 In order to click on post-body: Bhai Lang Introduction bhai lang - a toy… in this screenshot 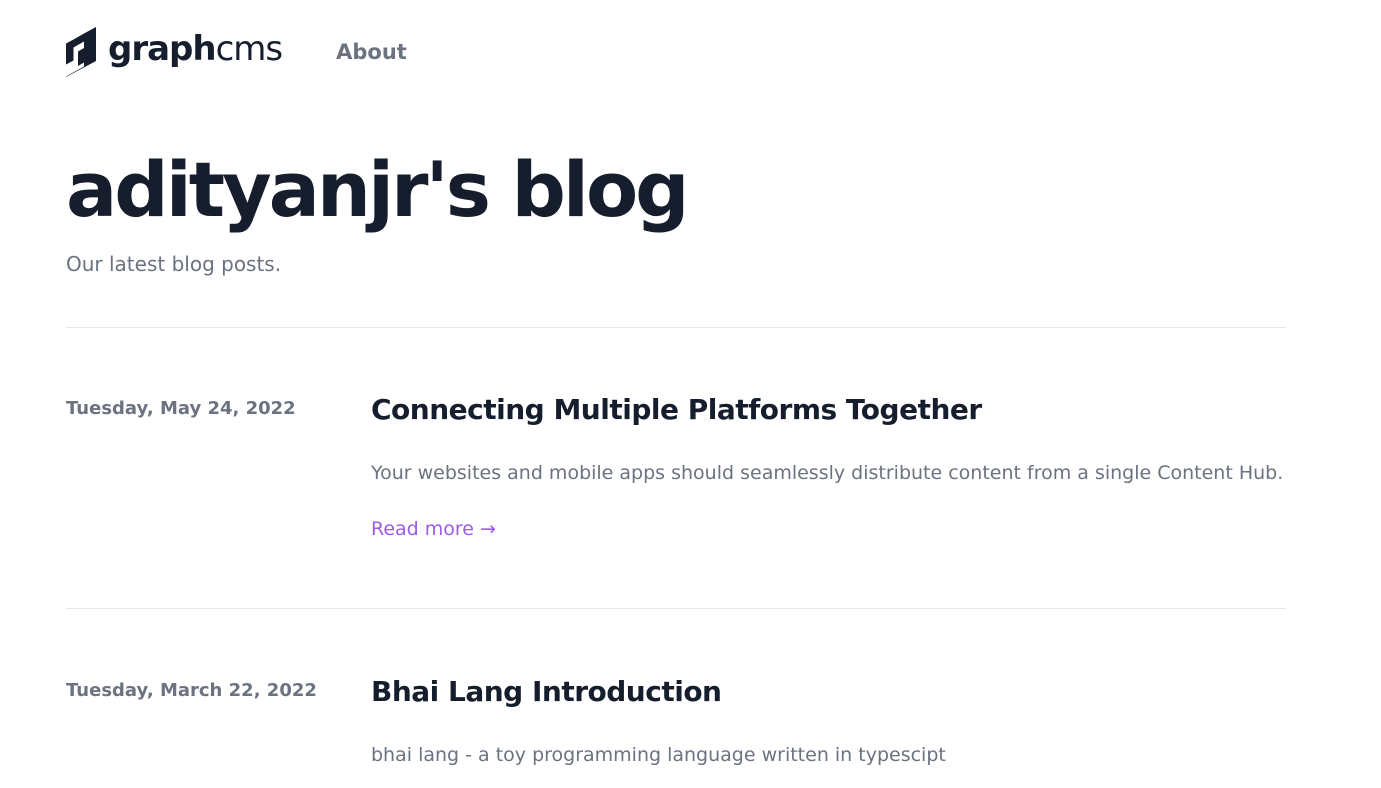, I will do `click(821, 722)`.